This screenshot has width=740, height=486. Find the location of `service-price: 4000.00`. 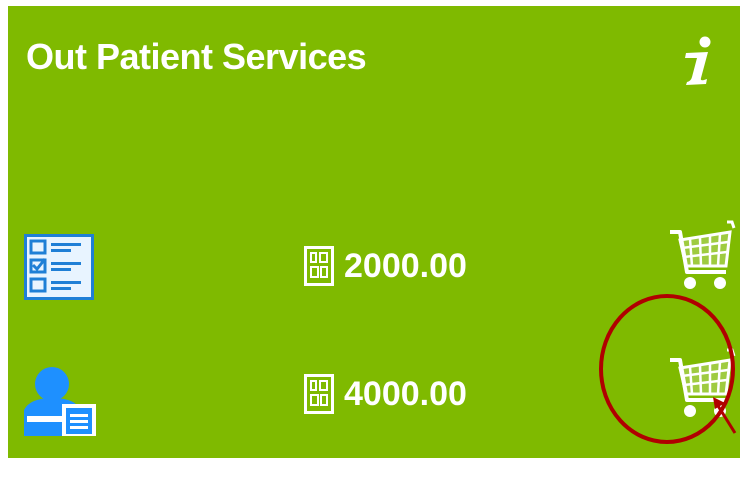

service-price: 4000.00 is located at coordinates (385, 394).